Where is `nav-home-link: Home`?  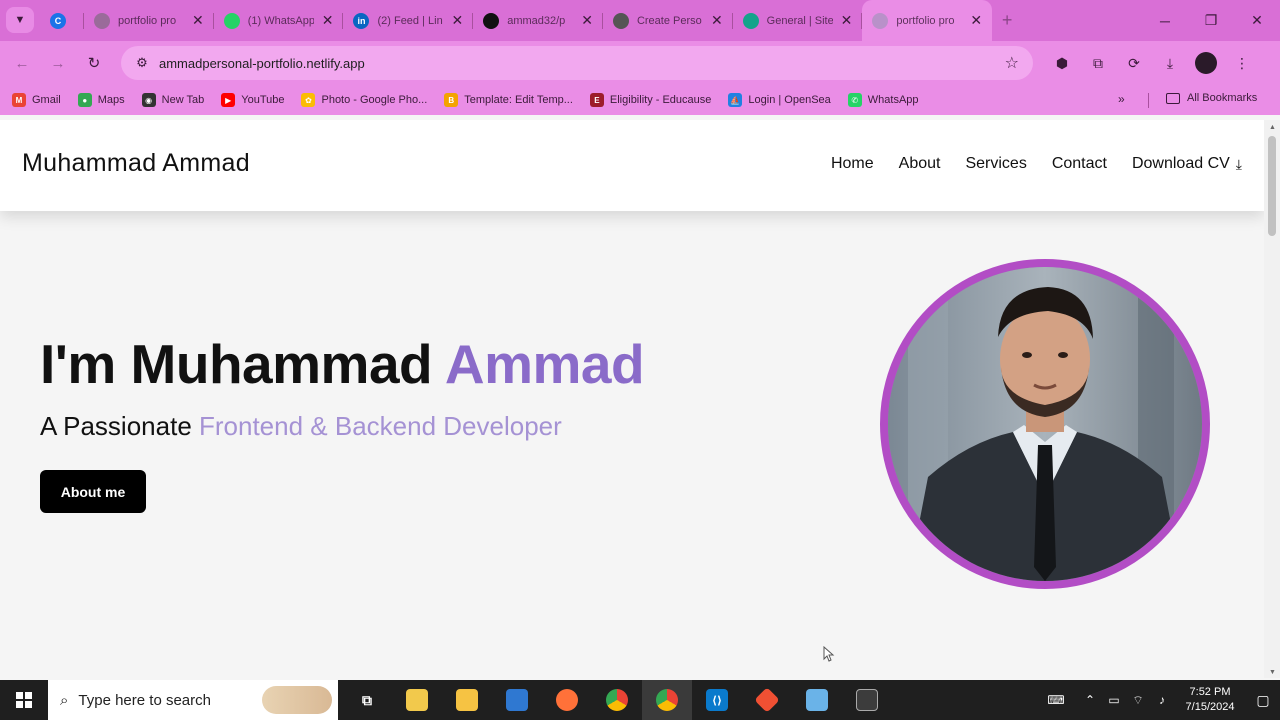 nav-home-link: Home is located at coordinates (852, 164).